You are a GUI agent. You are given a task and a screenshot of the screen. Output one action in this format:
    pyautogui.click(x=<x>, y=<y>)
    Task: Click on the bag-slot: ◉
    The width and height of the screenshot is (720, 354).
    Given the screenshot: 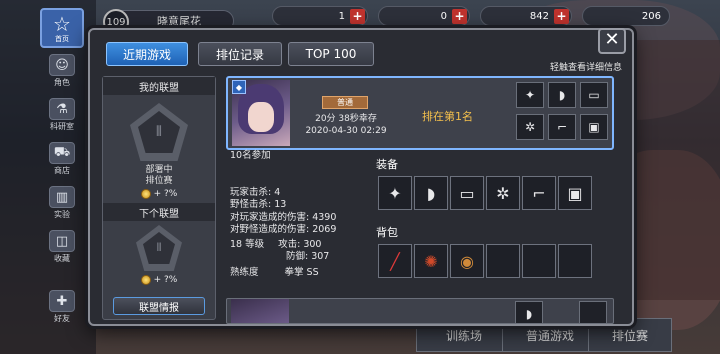 What is the action you would take?
    pyautogui.click(x=467, y=261)
    